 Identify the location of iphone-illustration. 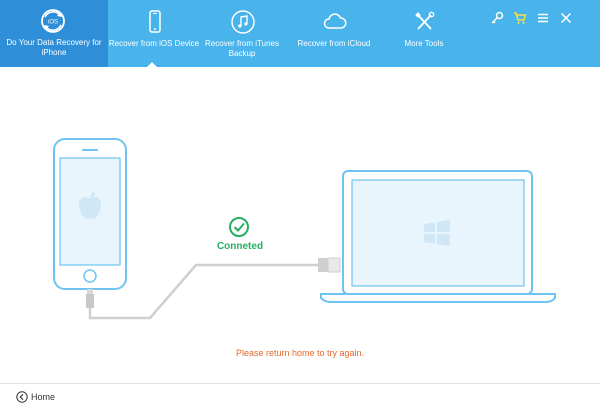
(90, 214).